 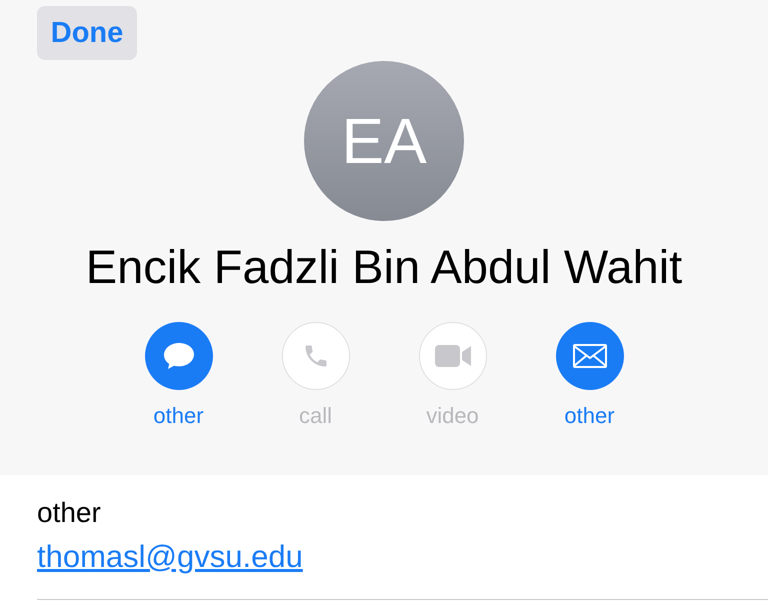 What do you see at coordinates (384, 141) in the screenshot?
I see `avatar: EA` at bounding box center [384, 141].